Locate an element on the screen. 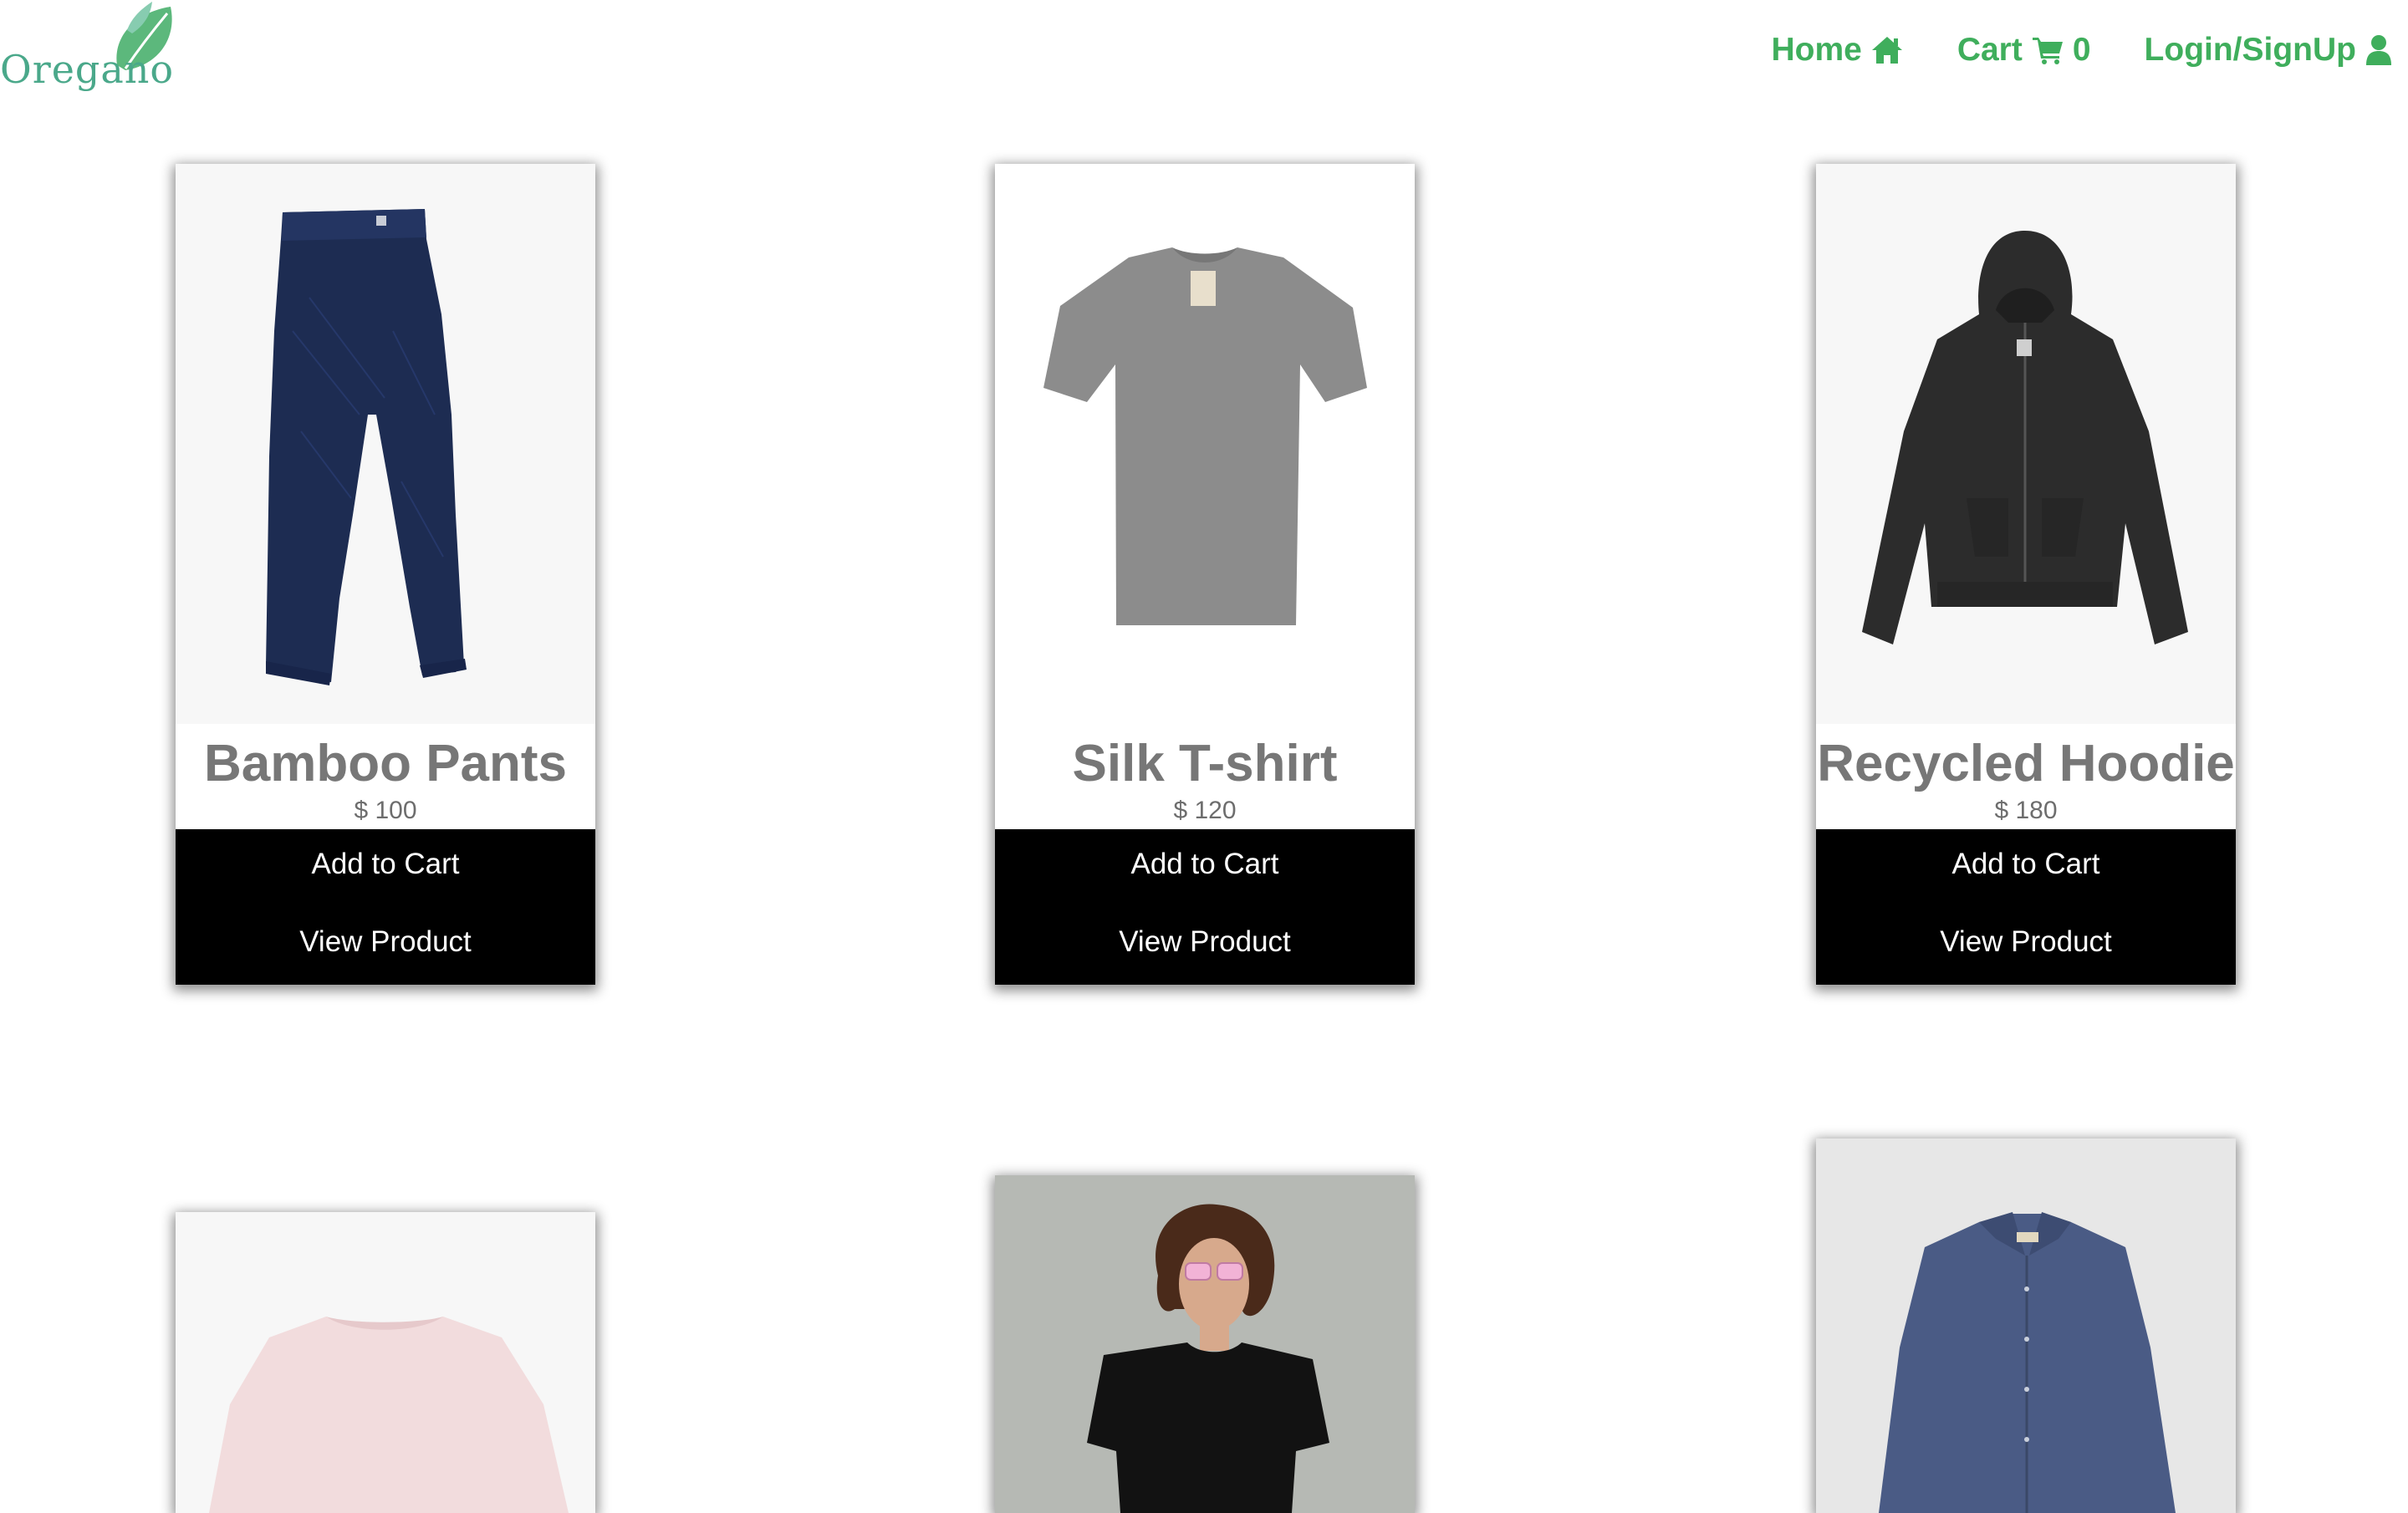 The width and height of the screenshot is (2408, 1513). pink-sweatshirt-image is located at coordinates (386, 1362).